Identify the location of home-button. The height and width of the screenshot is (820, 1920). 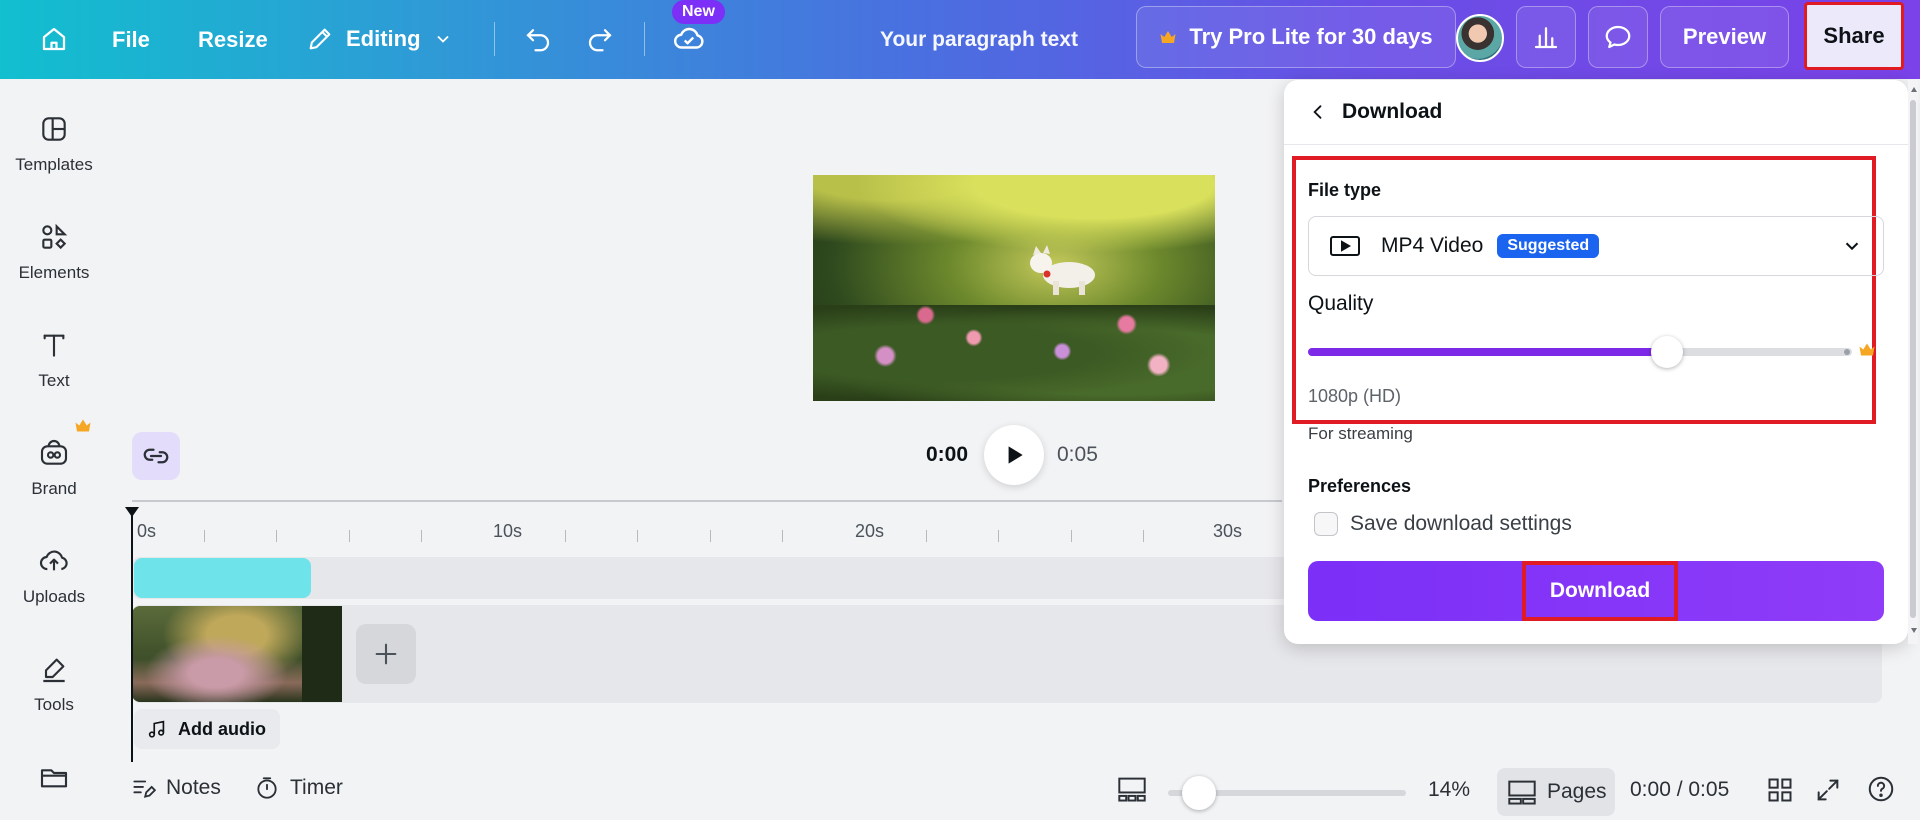
(54, 39).